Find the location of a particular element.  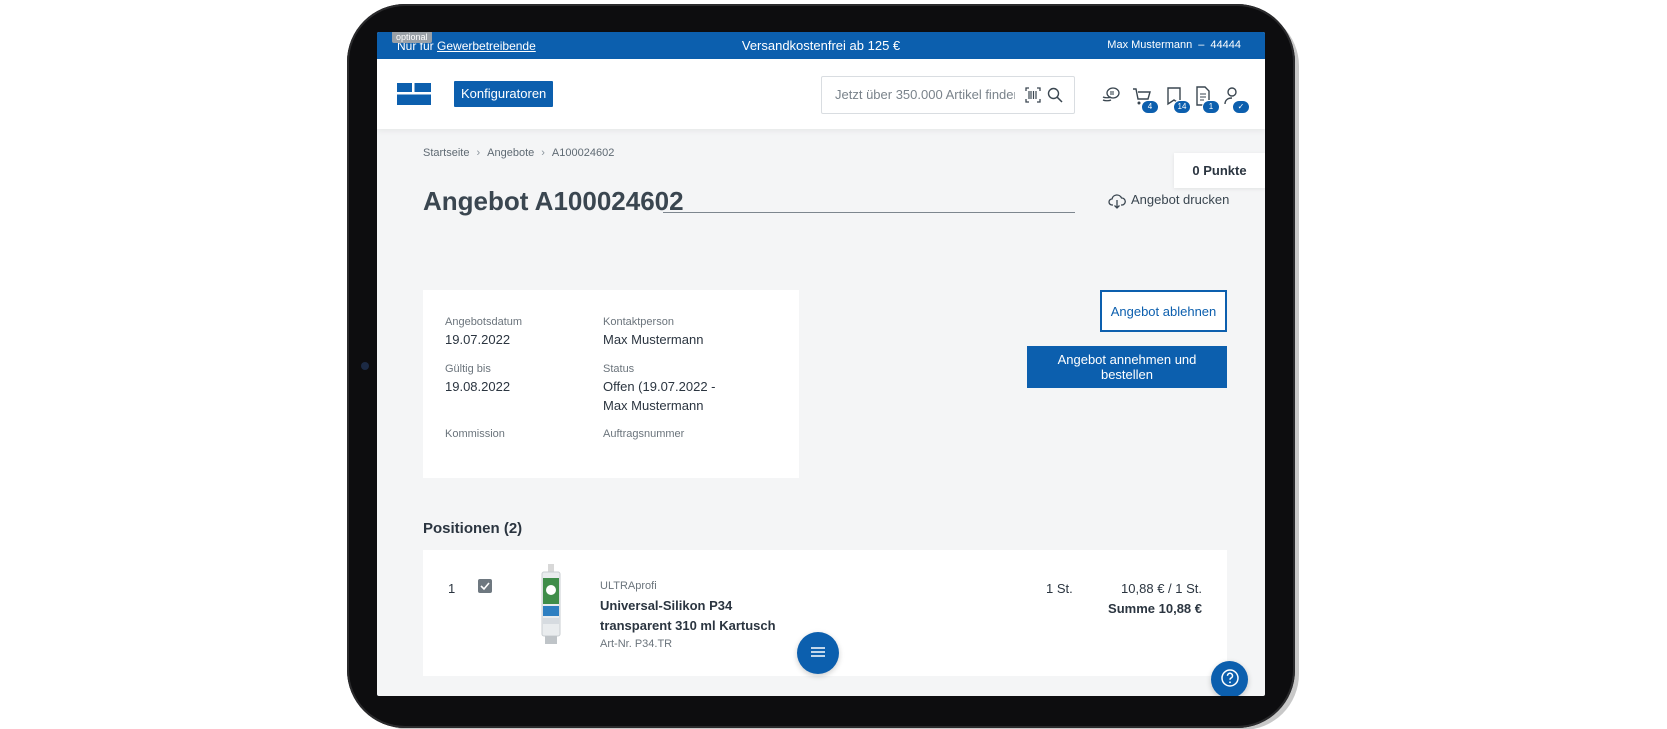

date-label: Angebotsdatum is located at coordinates (484, 322).